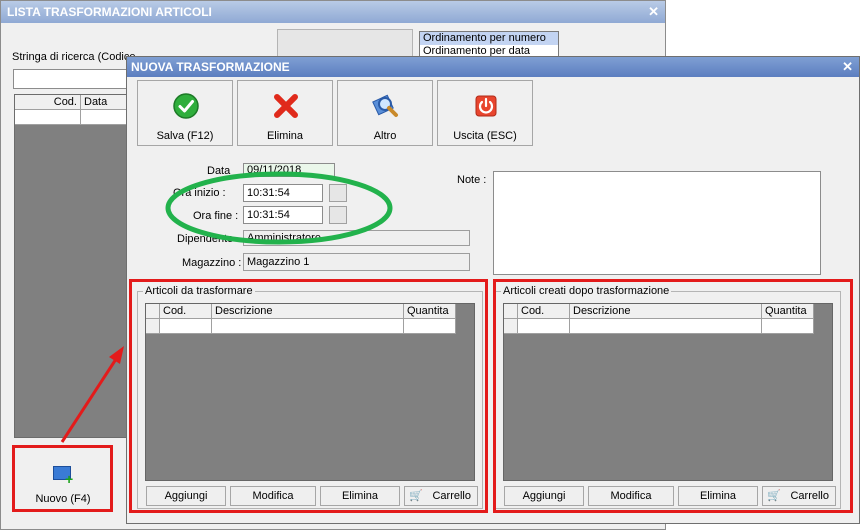  What do you see at coordinates (90, 399) in the screenshot?
I see `annotation-arrow-line` at bounding box center [90, 399].